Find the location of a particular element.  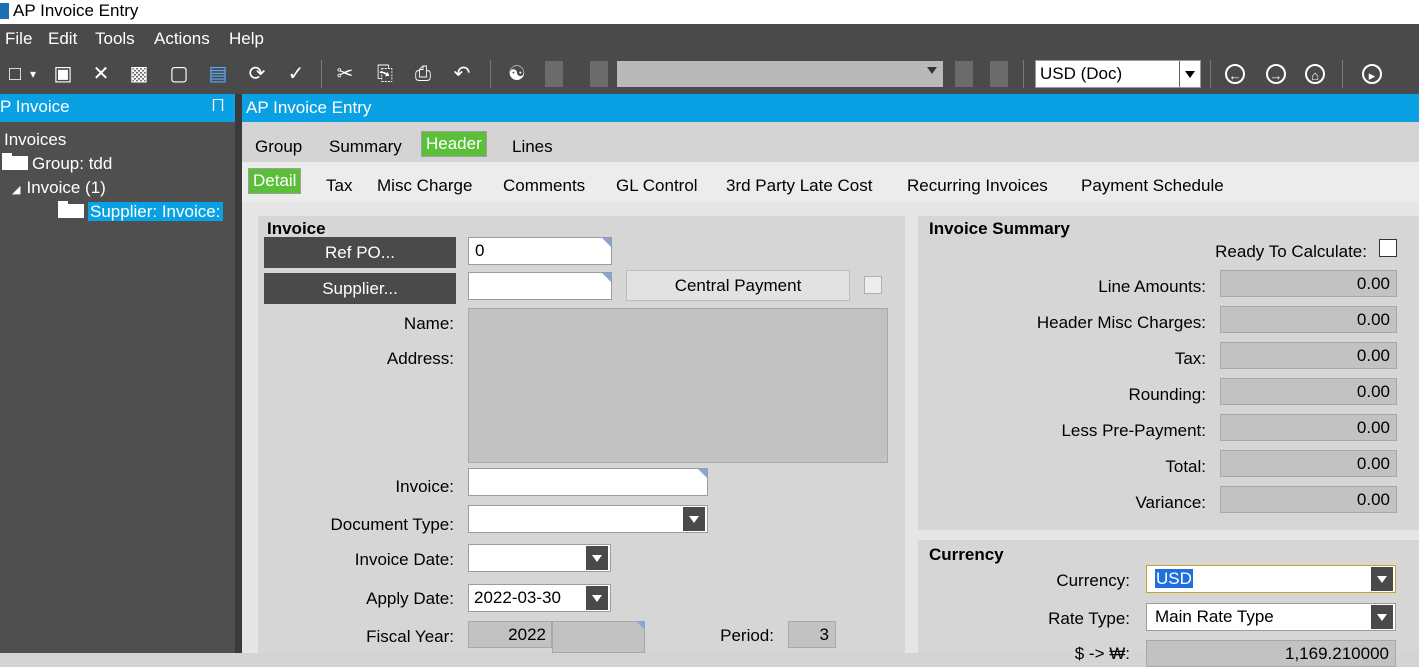

tree-item-invoices: Invoices is located at coordinates (35, 140).